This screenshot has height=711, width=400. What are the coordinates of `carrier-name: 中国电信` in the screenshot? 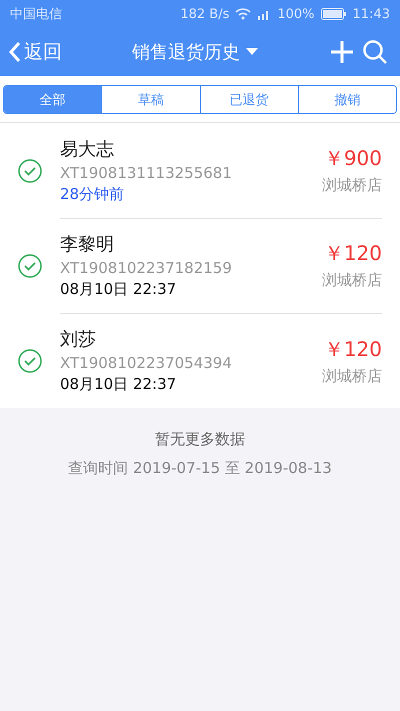 It's located at (36, 14).